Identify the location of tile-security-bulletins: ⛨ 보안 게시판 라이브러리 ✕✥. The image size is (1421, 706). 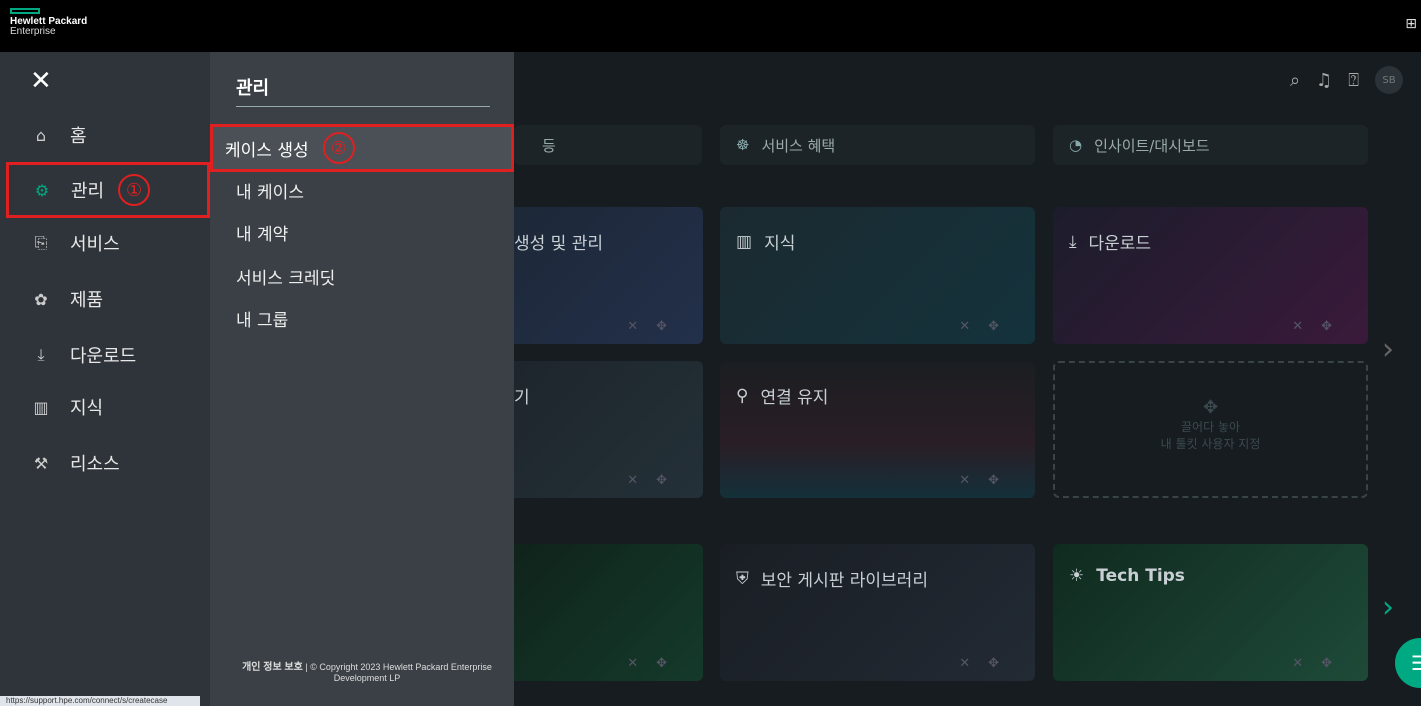
(877, 612).